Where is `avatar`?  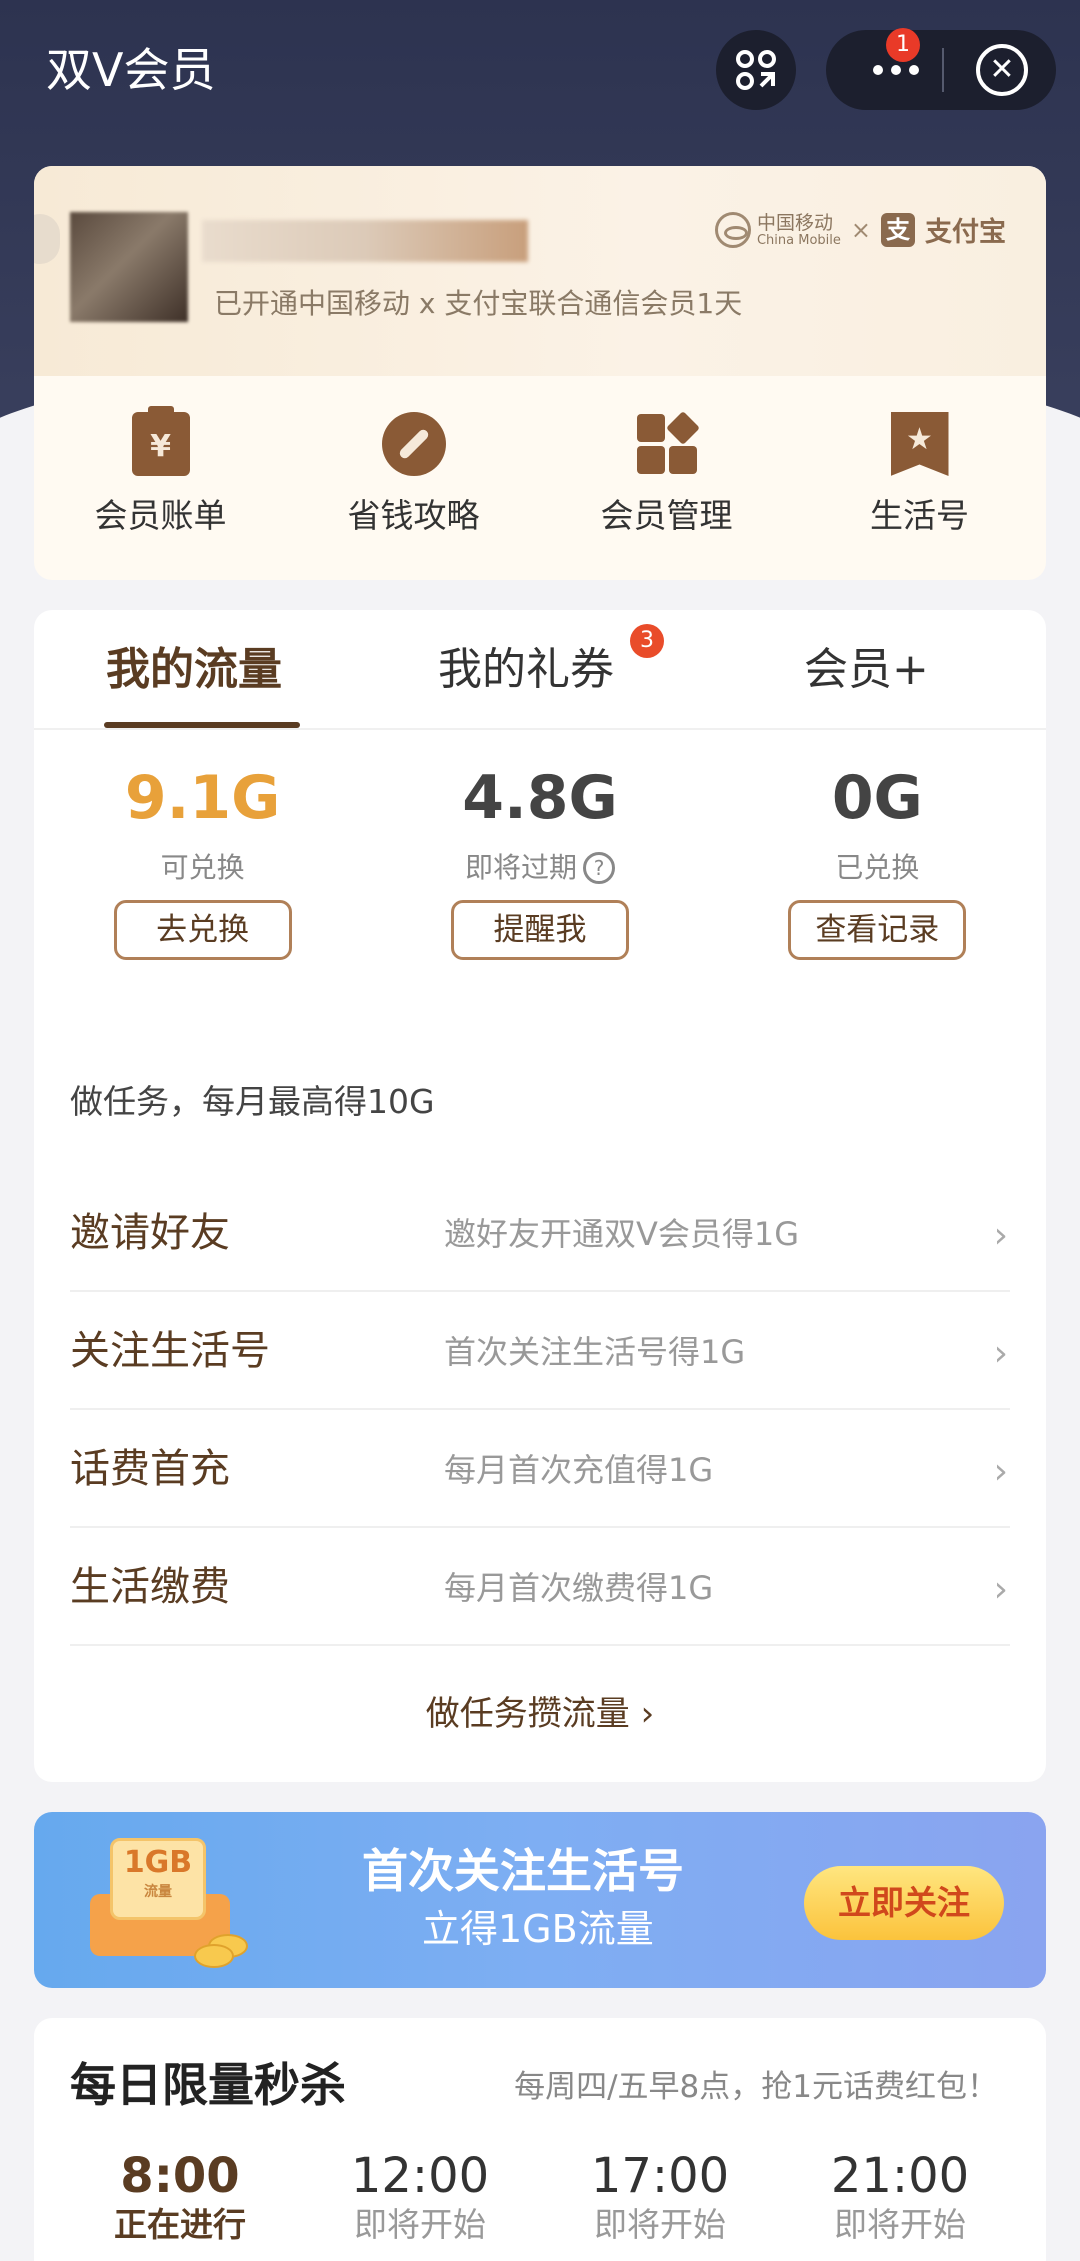 avatar is located at coordinates (129, 267).